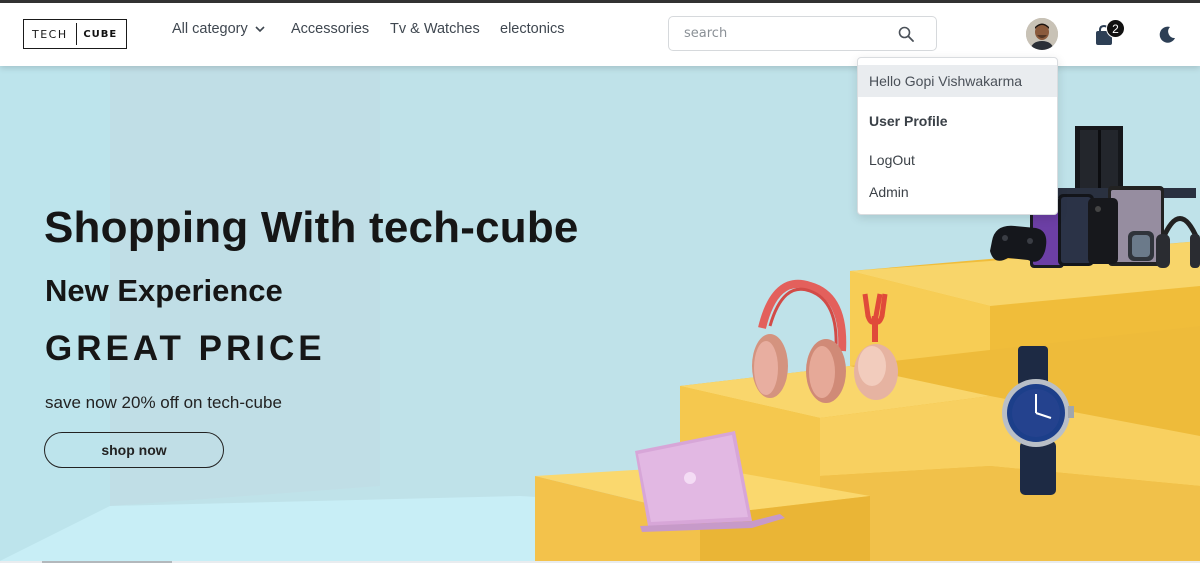 The height and width of the screenshot is (563, 1200). What do you see at coordinates (163, 402) in the screenshot?
I see `hero-offer-text: save now 20% off on tech-cube` at bounding box center [163, 402].